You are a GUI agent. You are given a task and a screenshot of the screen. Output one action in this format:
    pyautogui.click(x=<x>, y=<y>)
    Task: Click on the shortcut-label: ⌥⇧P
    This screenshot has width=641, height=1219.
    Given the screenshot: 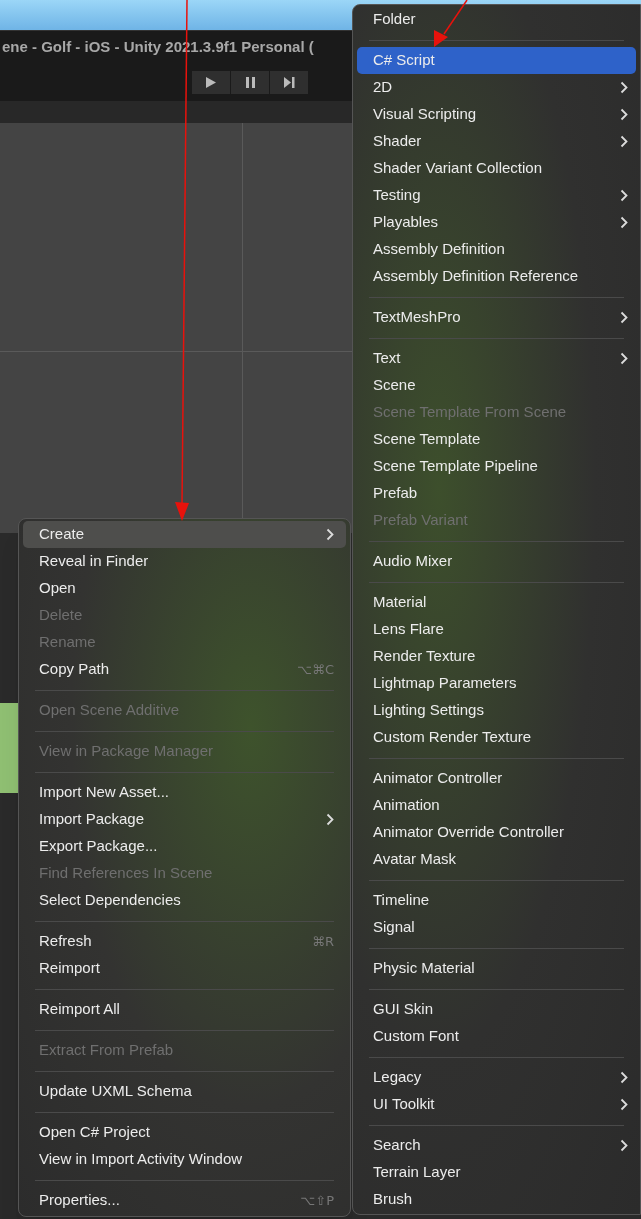 What is the action you would take?
    pyautogui.click(x=317, y=1200)
    